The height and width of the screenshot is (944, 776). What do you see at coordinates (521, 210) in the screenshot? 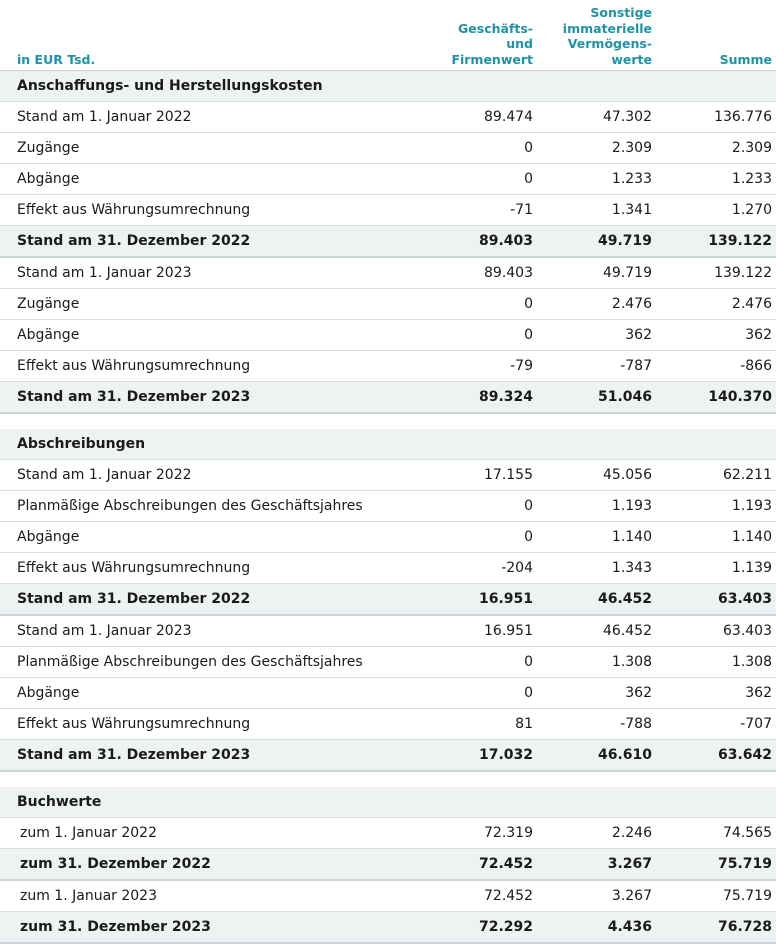
I see `goodwill-value: -71` at bounding box center [521, 210].